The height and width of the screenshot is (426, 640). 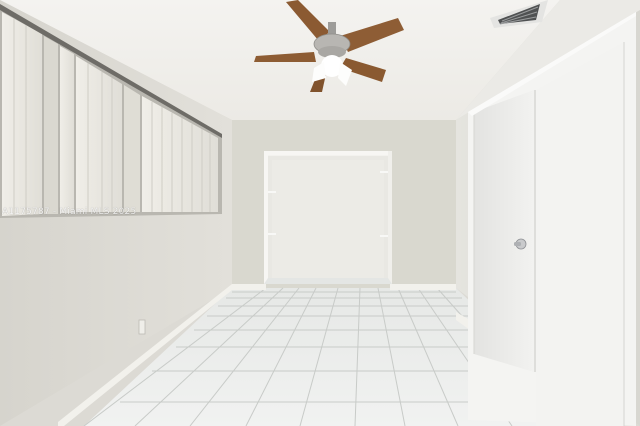 I want to click on photo-watermark: A1175787 - Miami MLS 2025, so click(x=69, y=212).